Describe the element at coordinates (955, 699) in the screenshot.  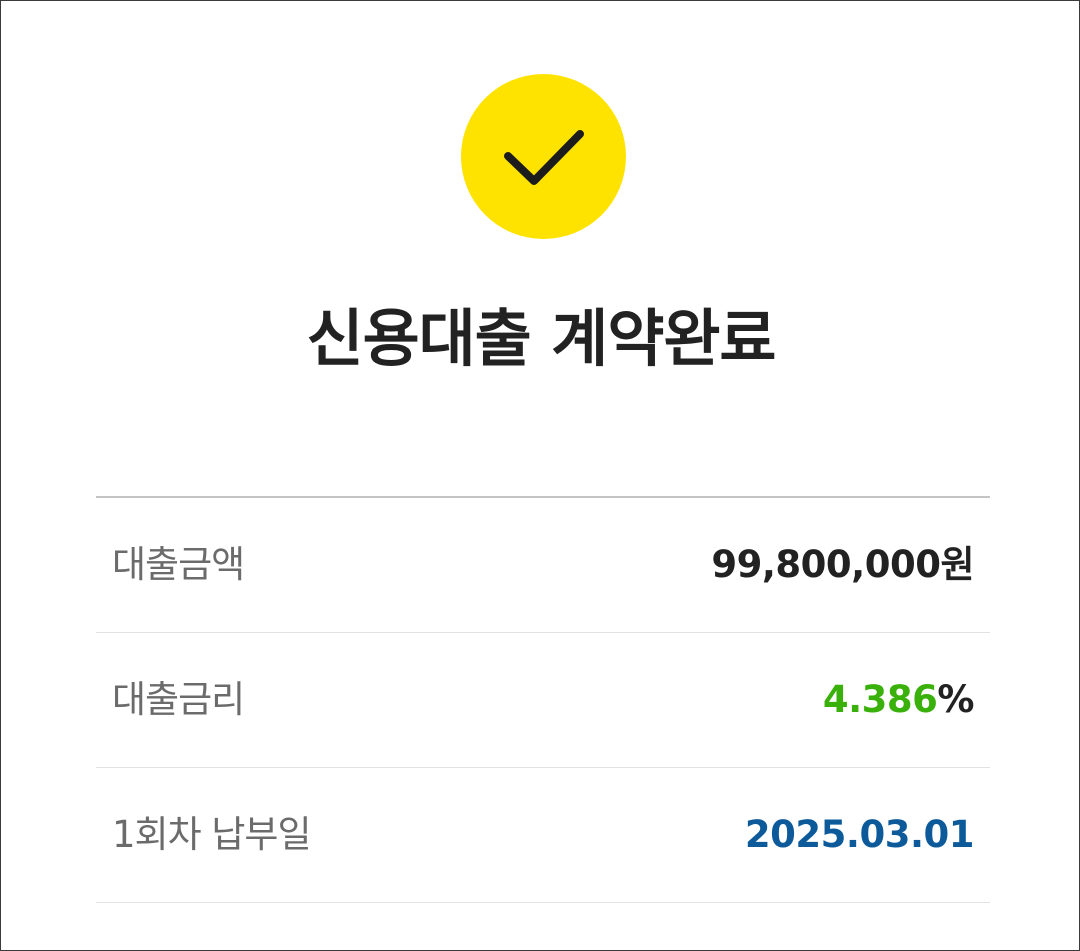
I see `interest-rate-unit: %` at that location.